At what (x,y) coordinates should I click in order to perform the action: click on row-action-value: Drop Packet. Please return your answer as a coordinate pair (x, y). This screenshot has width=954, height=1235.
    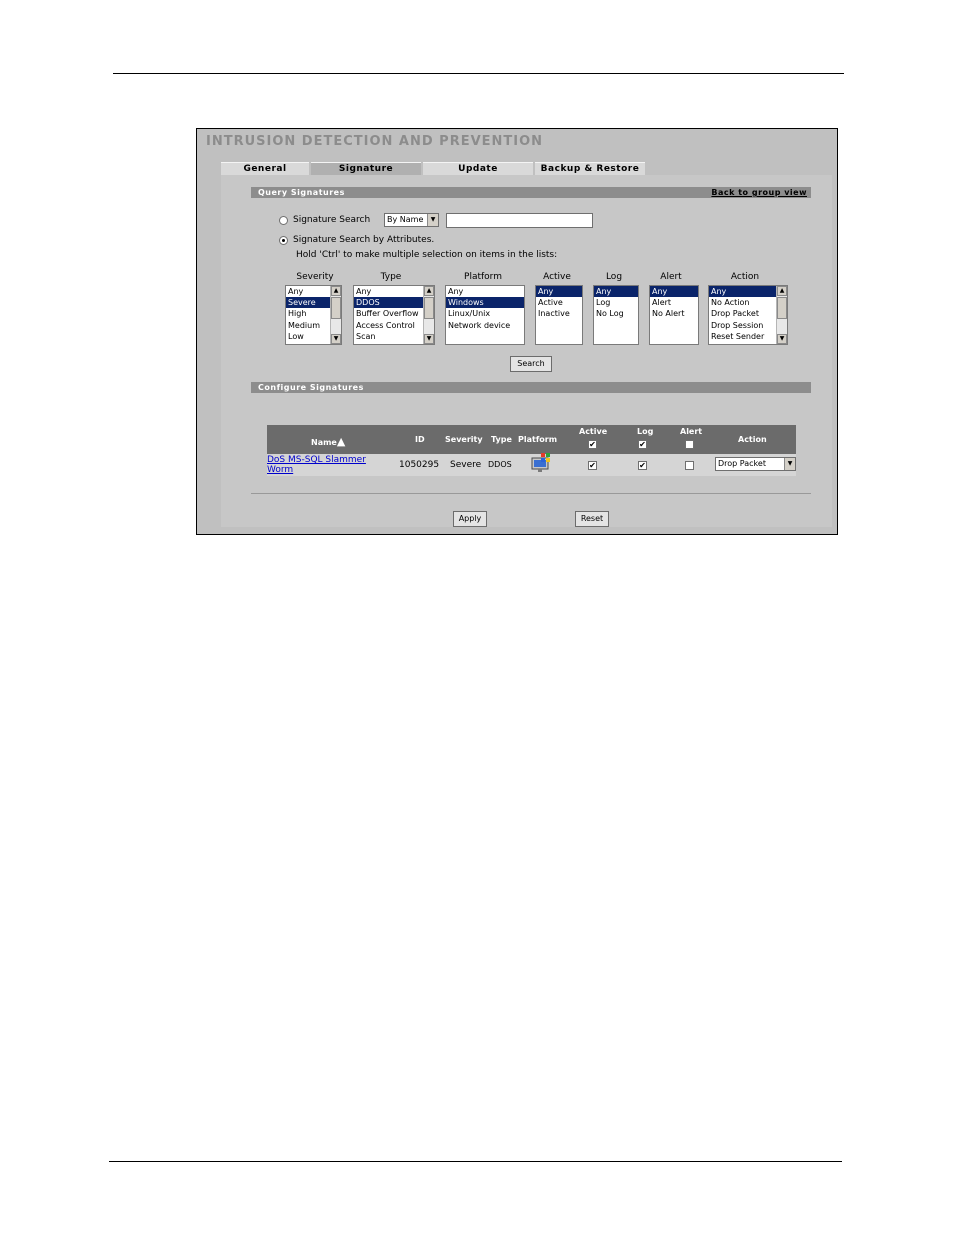
    Looking at the image, I should click on (742, 463).